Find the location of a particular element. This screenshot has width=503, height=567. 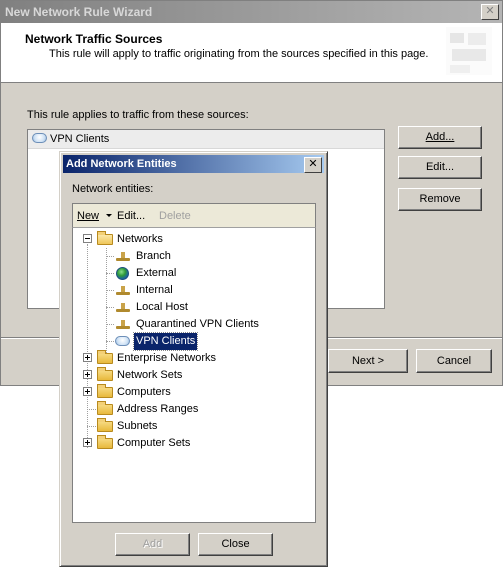

tree-node-enterprise-networks: Enterprise Networks is located at coordinates (193, 358).